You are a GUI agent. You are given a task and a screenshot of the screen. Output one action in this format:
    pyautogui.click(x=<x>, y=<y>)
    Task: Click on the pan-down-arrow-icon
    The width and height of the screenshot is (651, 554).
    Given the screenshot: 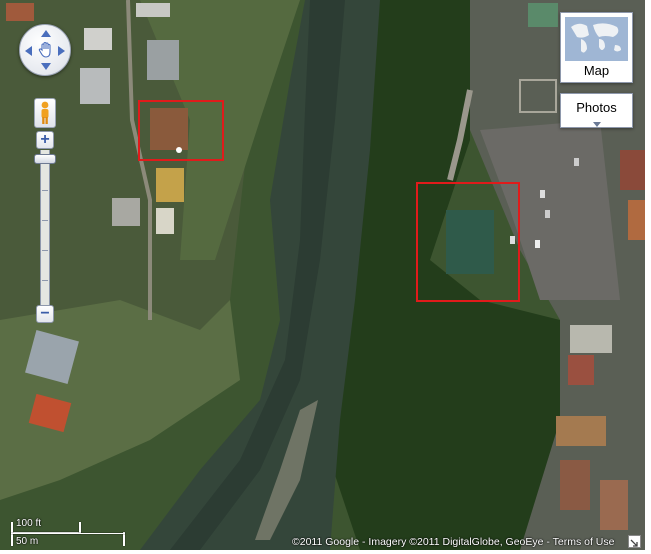 What is the action you would take?
    pyautogui.click(x=46, y=66)
    